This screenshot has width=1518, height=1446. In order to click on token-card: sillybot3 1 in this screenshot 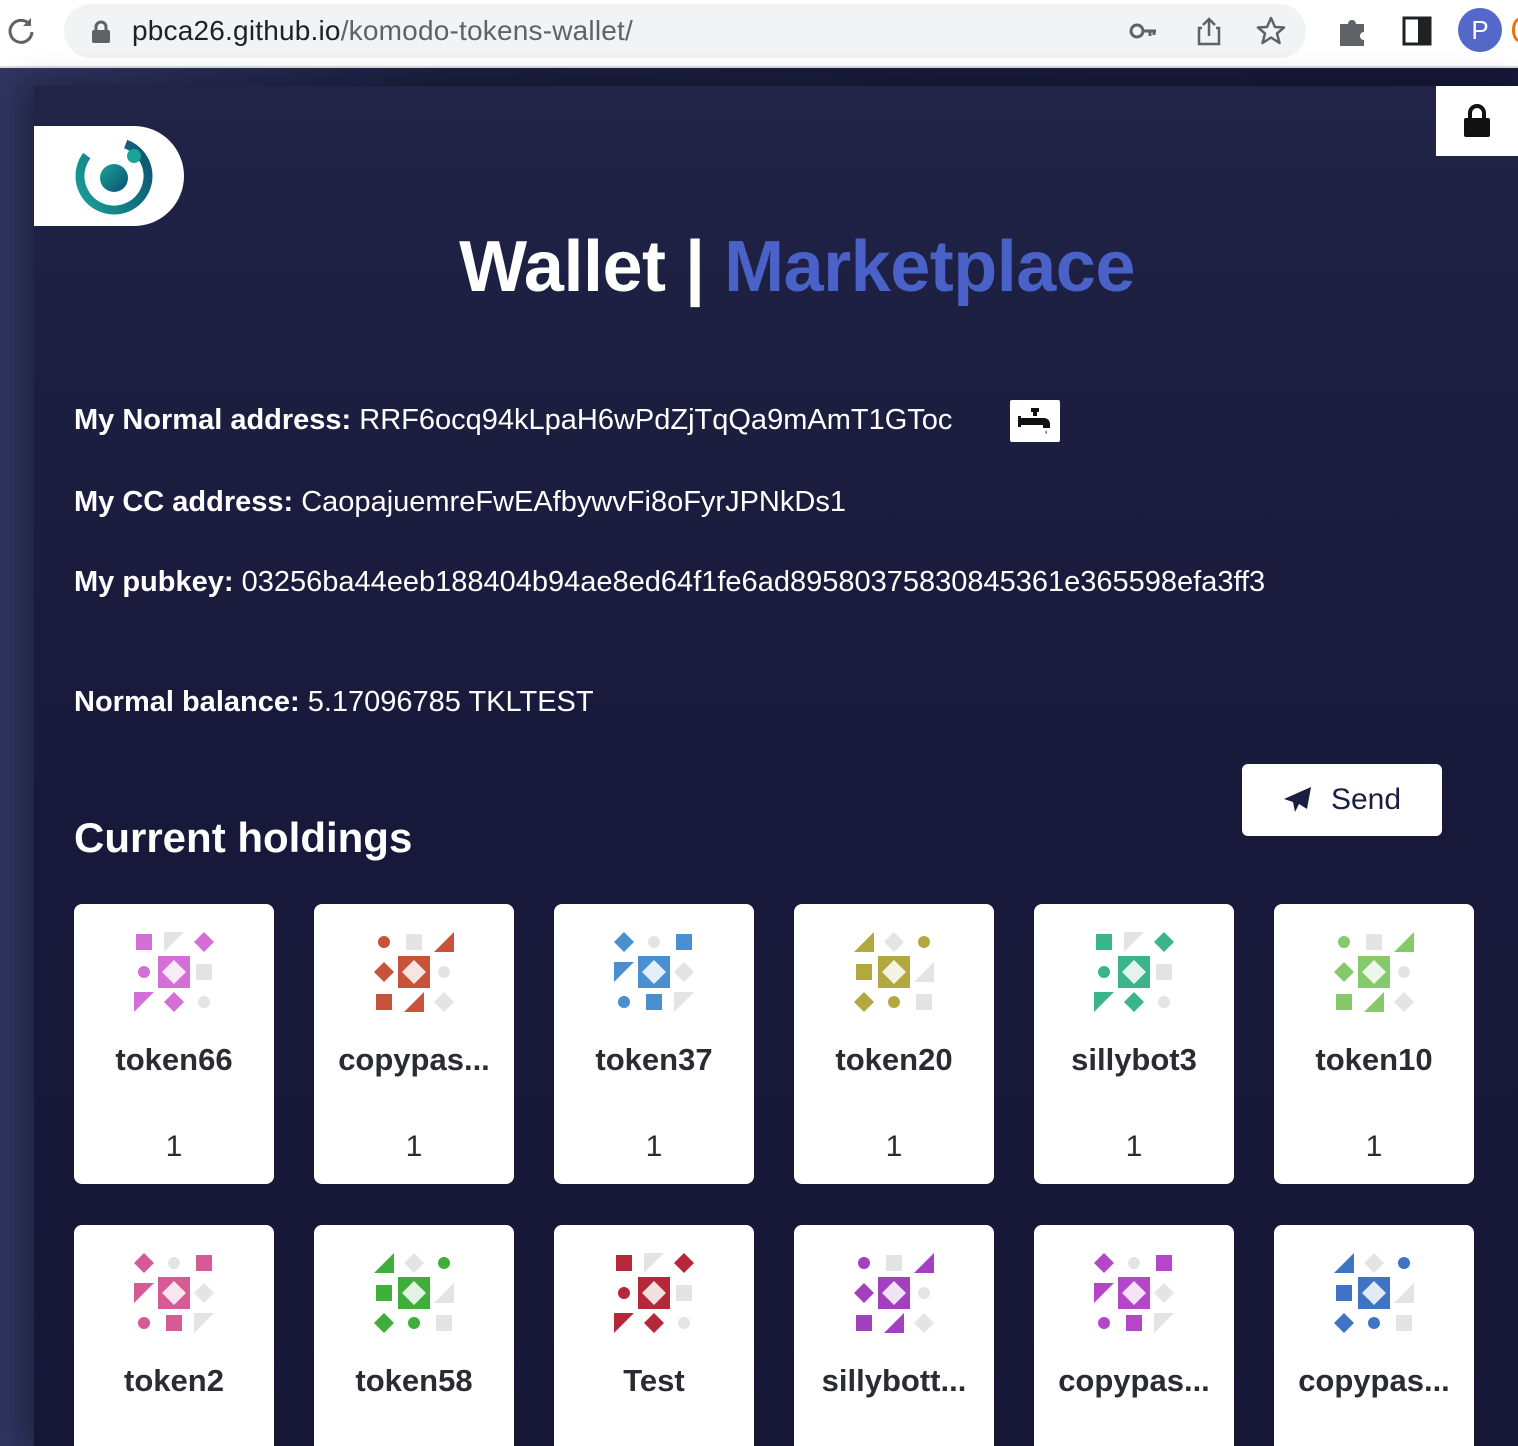, I will do `click(1134, 1044)`.